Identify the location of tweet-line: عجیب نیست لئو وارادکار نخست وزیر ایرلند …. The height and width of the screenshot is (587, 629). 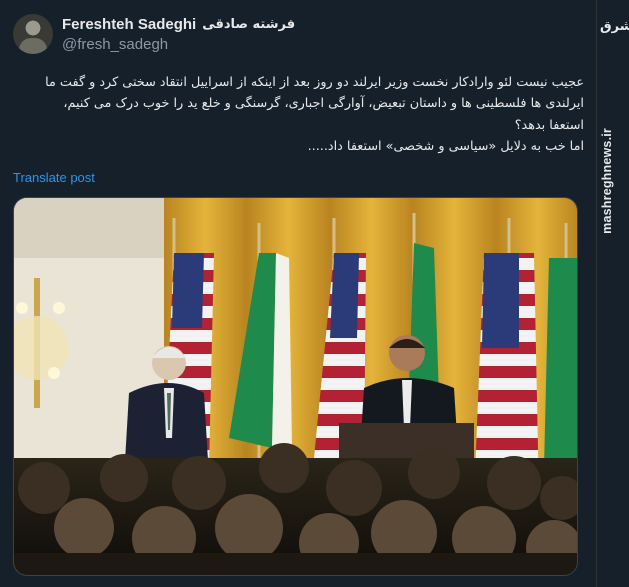
(314, 82).